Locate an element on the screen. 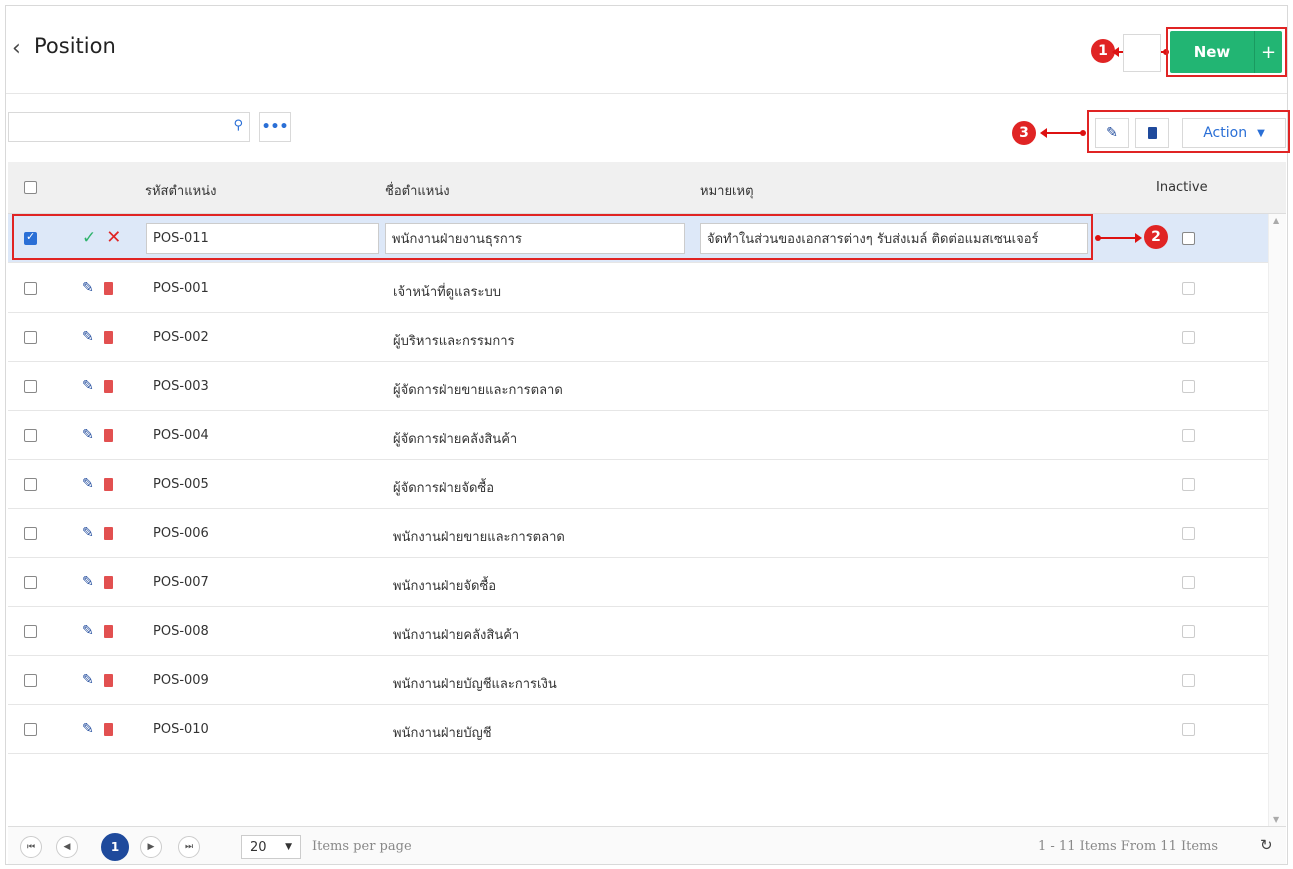 This screenshot has height=869, width=1293. row-name: ผู้จัดการฝ่ายจัดซื้อ is located at coordinates (444, 488).